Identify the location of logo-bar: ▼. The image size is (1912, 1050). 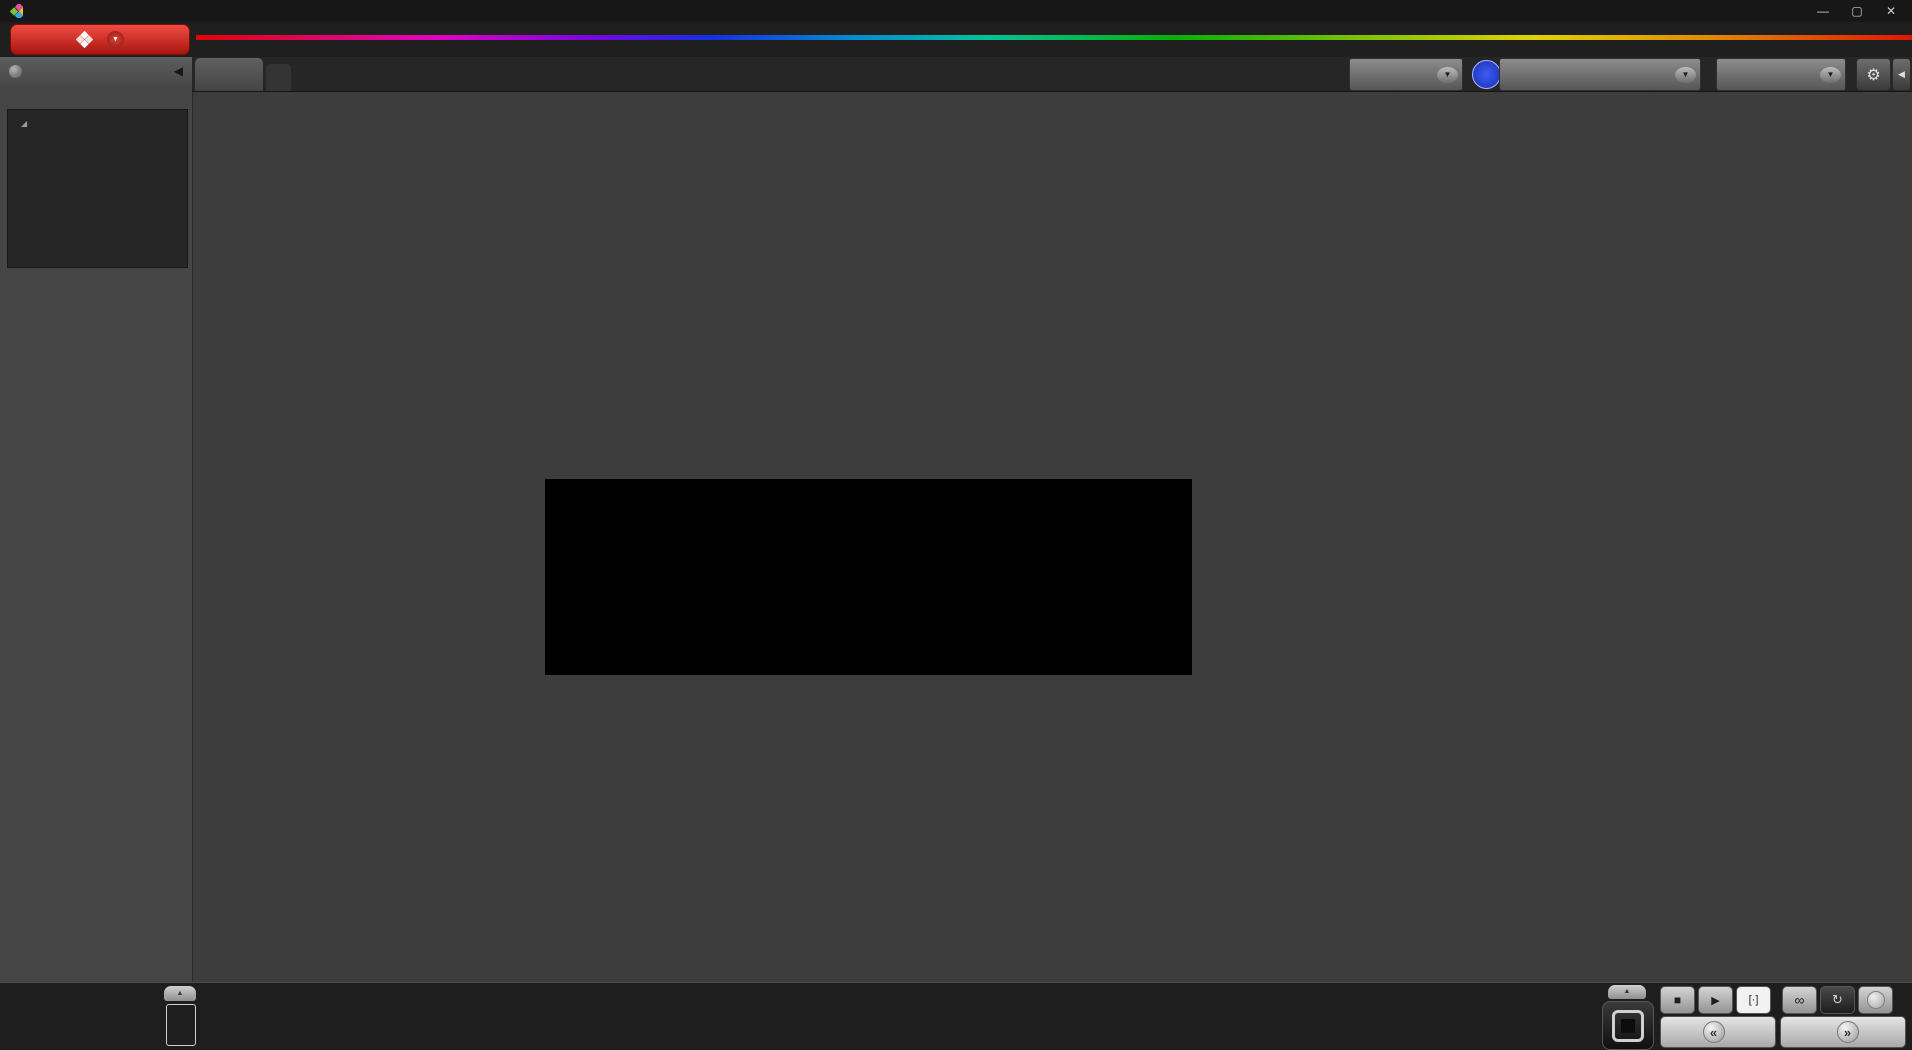
(956, 39).